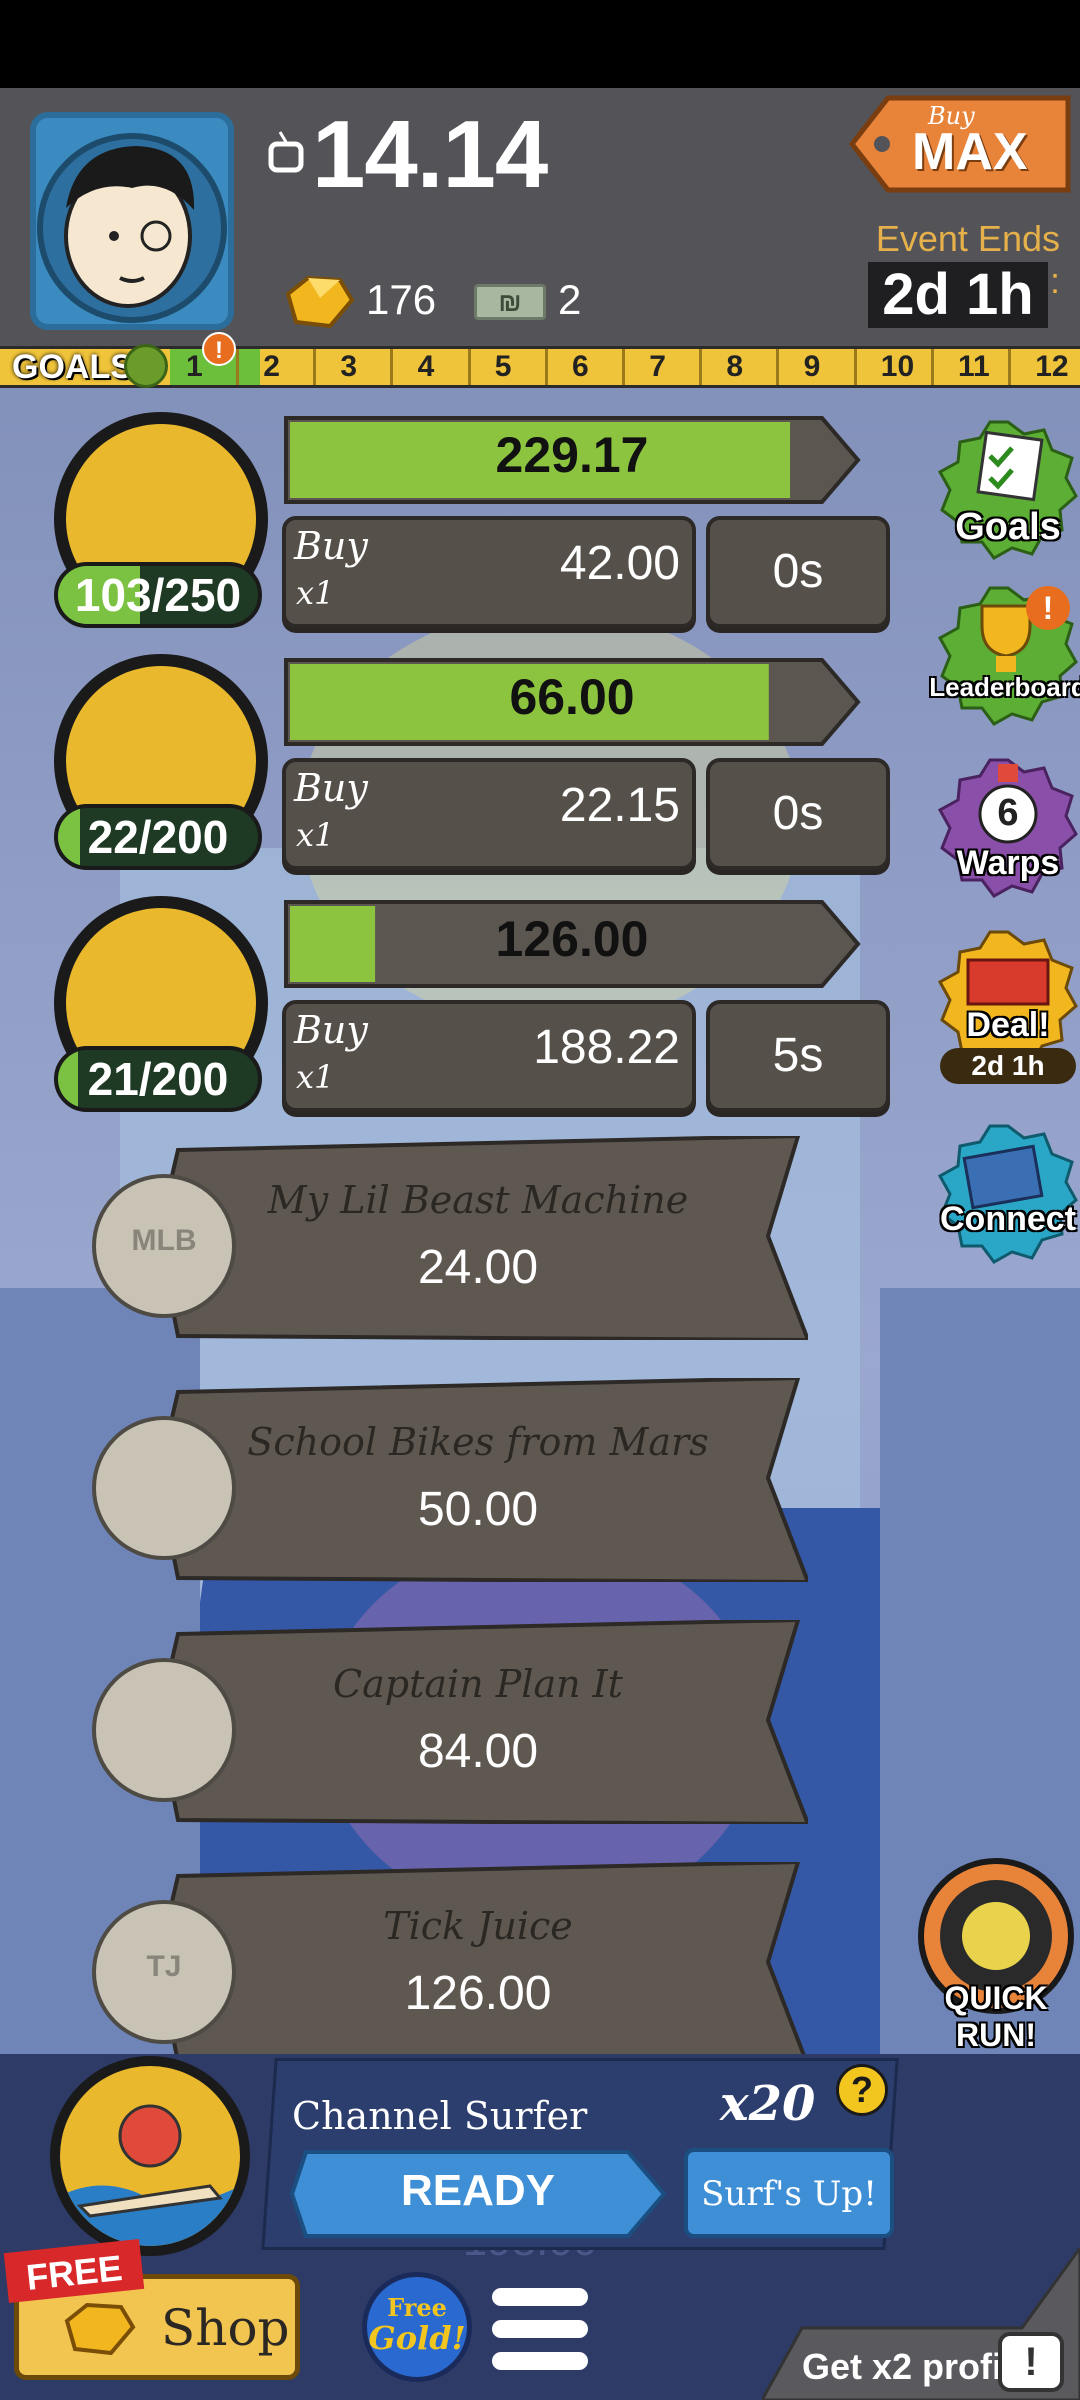 The width and height of the screenshot is (1080, 2400). I want to click on buy-button: Buy x1 42.00, so click(489, 572).